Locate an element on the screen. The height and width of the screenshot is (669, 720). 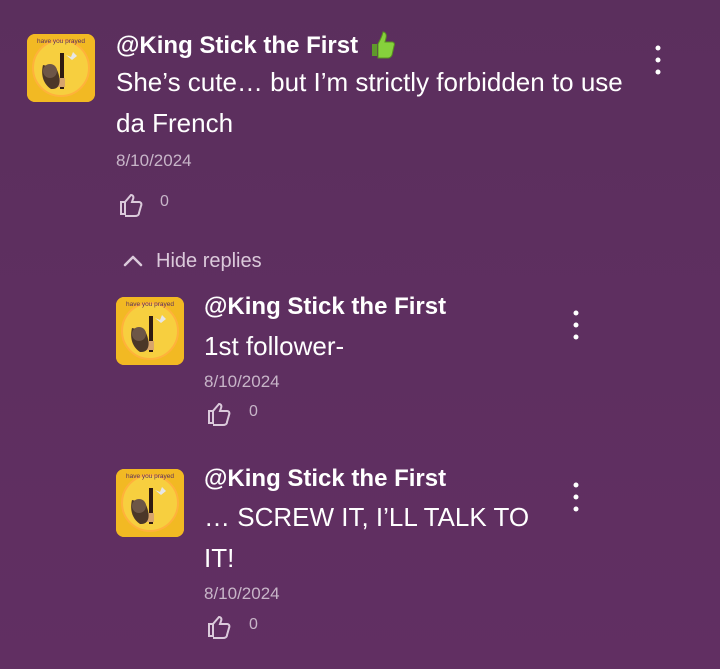
hide-replies-button: Hide replies is located at coordinates (191, 261).